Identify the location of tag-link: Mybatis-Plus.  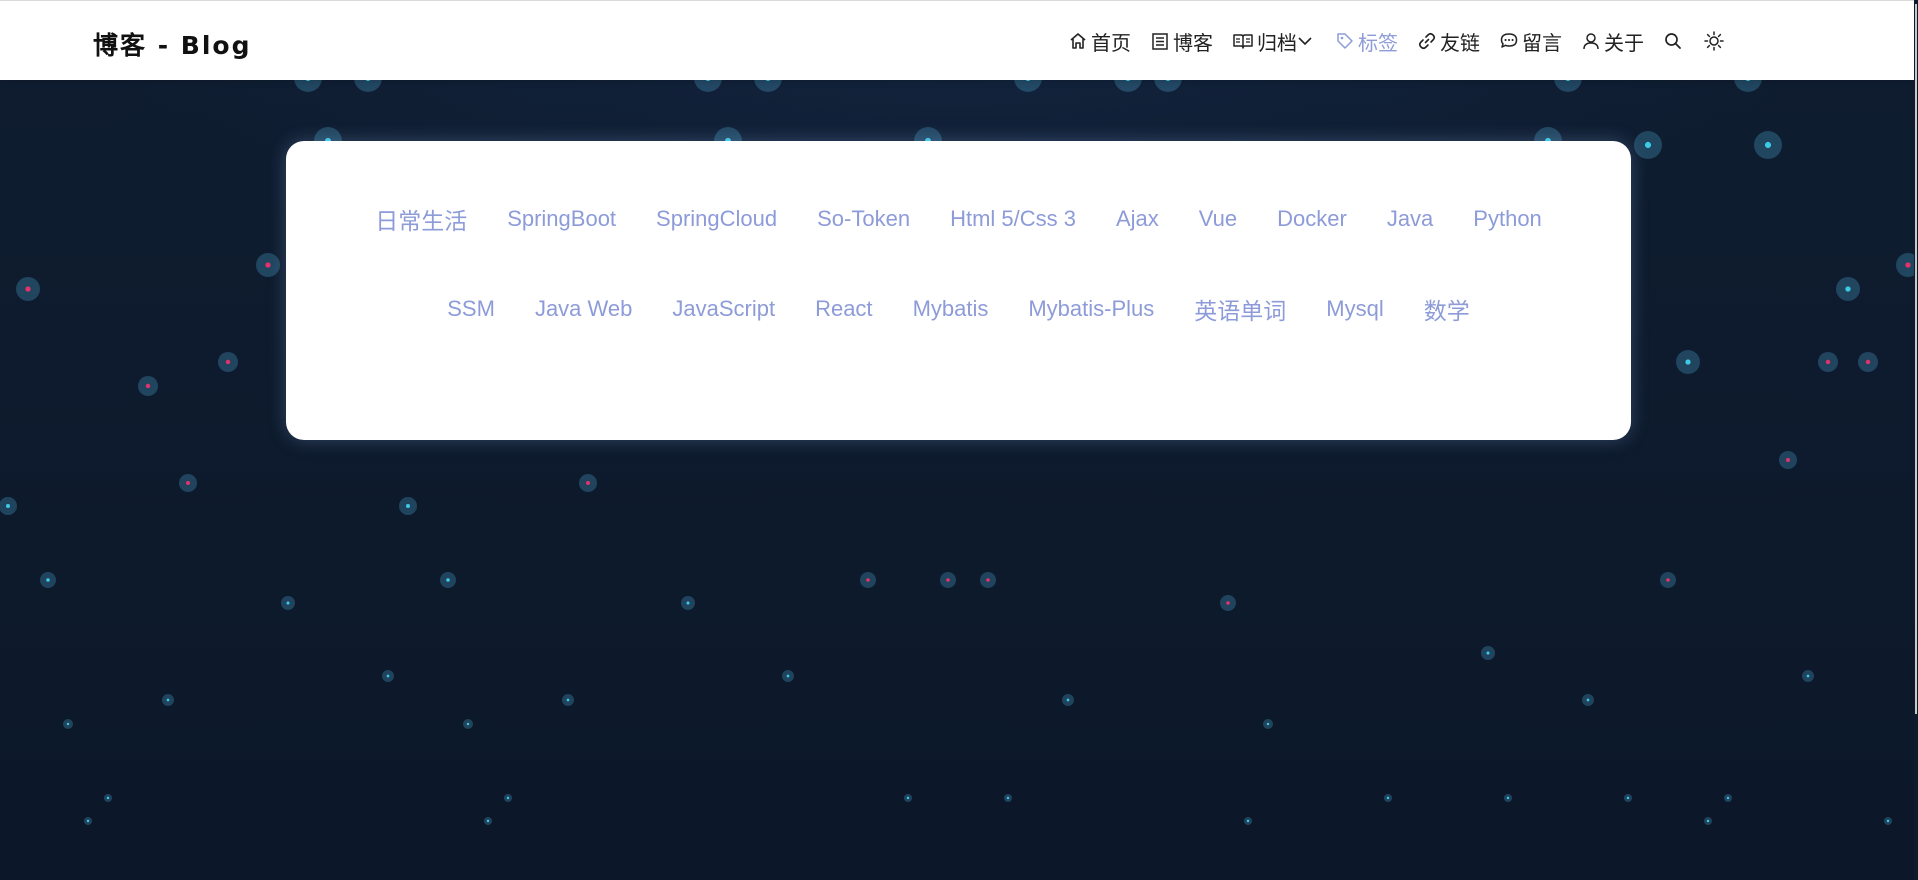
(1091, 309).